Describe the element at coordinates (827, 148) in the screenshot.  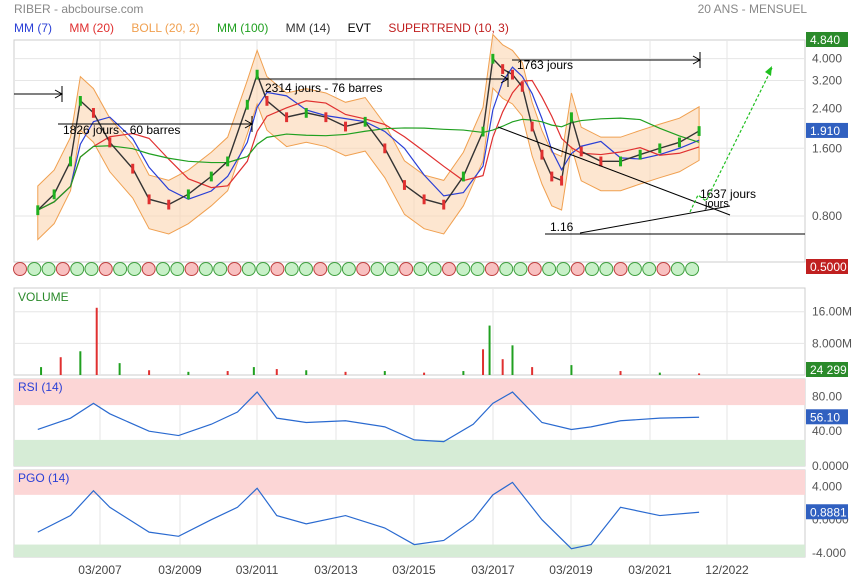
I see `y-tick-label: 1.600` at that location.